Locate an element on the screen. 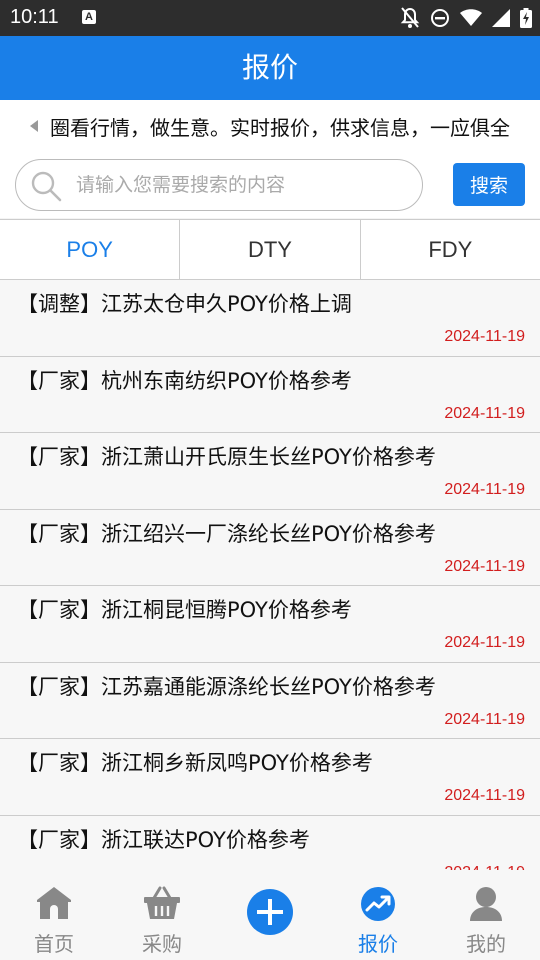  wifi-icon is located at coordinates (471, 17).